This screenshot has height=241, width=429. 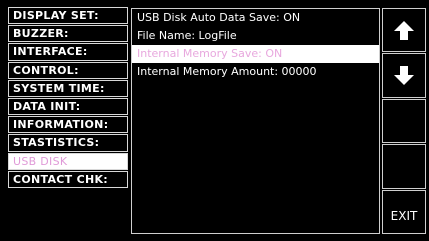 I want to click on arrow-up-icon, so click(x=404, y=31).